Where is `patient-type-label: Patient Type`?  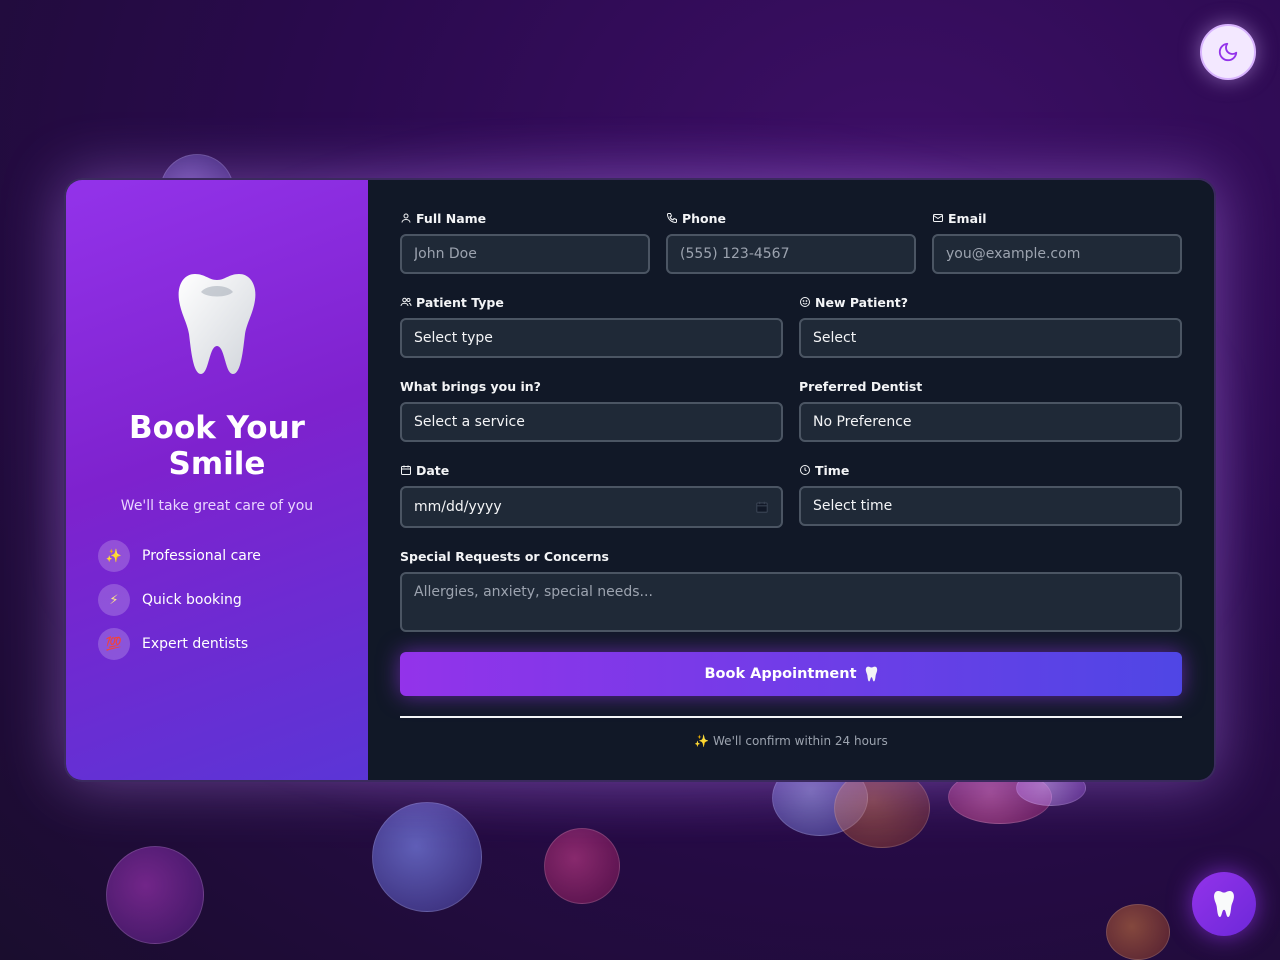 patient-type-label: Patient Type is located at coordinates (591, 302).